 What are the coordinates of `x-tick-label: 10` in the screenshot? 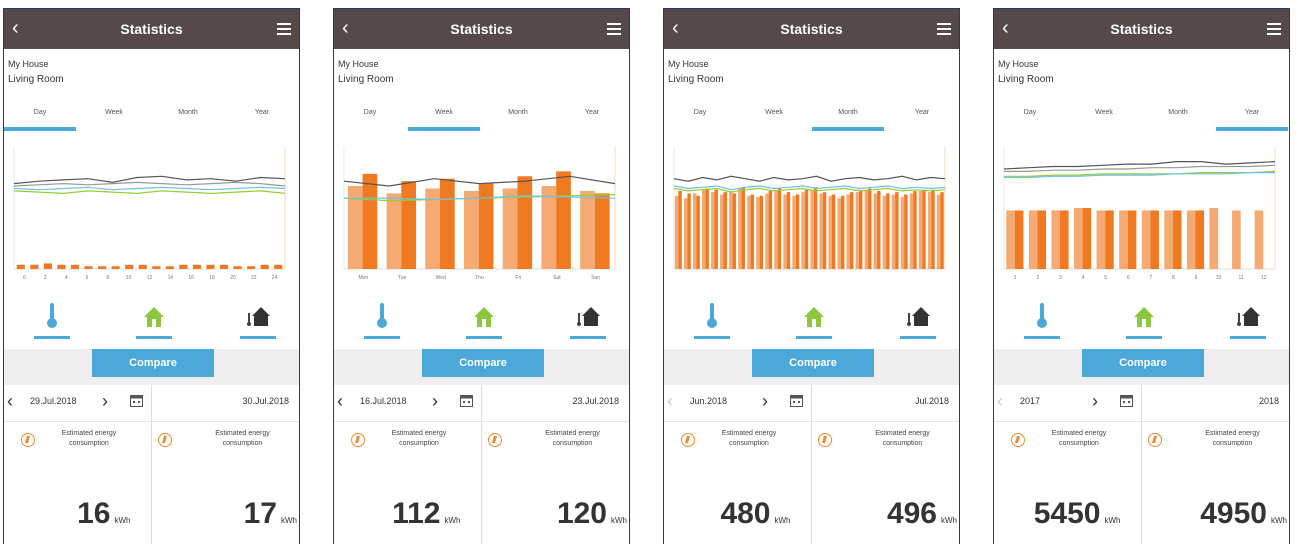 It's located at (129, 278).